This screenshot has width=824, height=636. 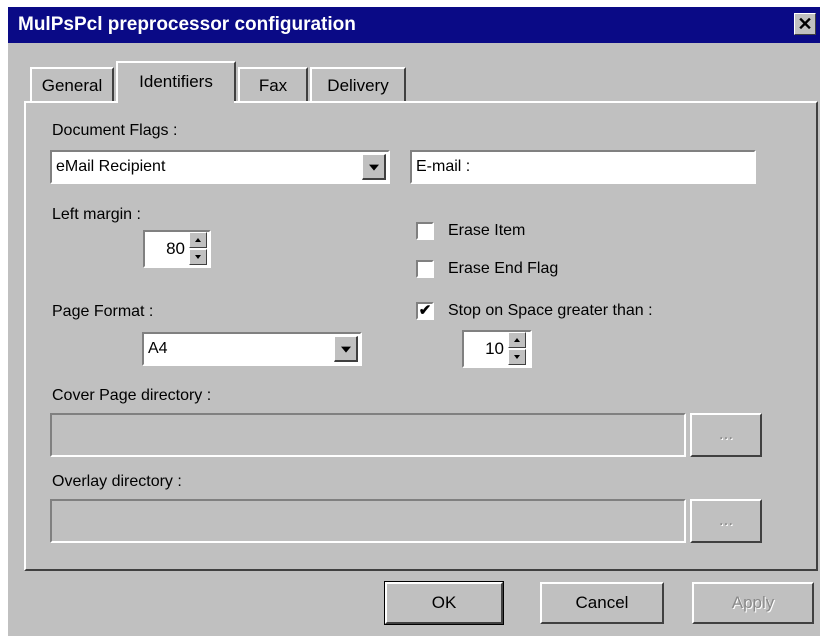 I want to click on tab-identifiers: Identifiers, so click(x=176, y=81).